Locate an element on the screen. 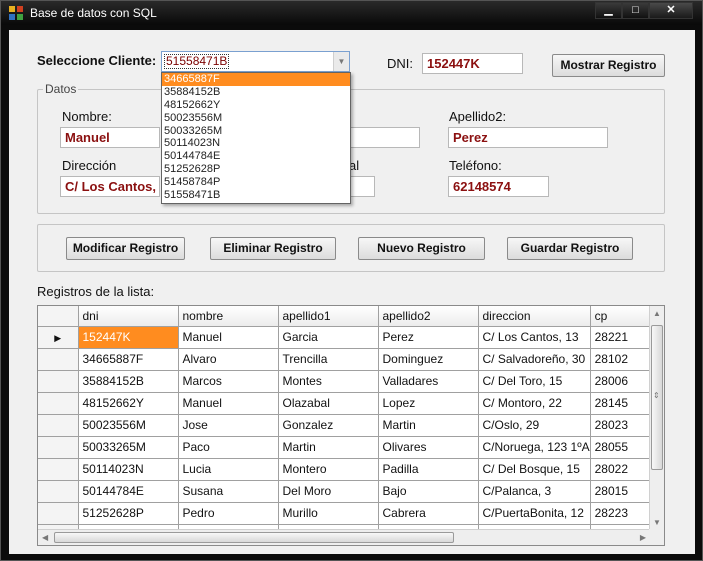 This screenshot has width=703, height=561. table-cell-nombre: Alvaro is located at coordinates (228, 359).